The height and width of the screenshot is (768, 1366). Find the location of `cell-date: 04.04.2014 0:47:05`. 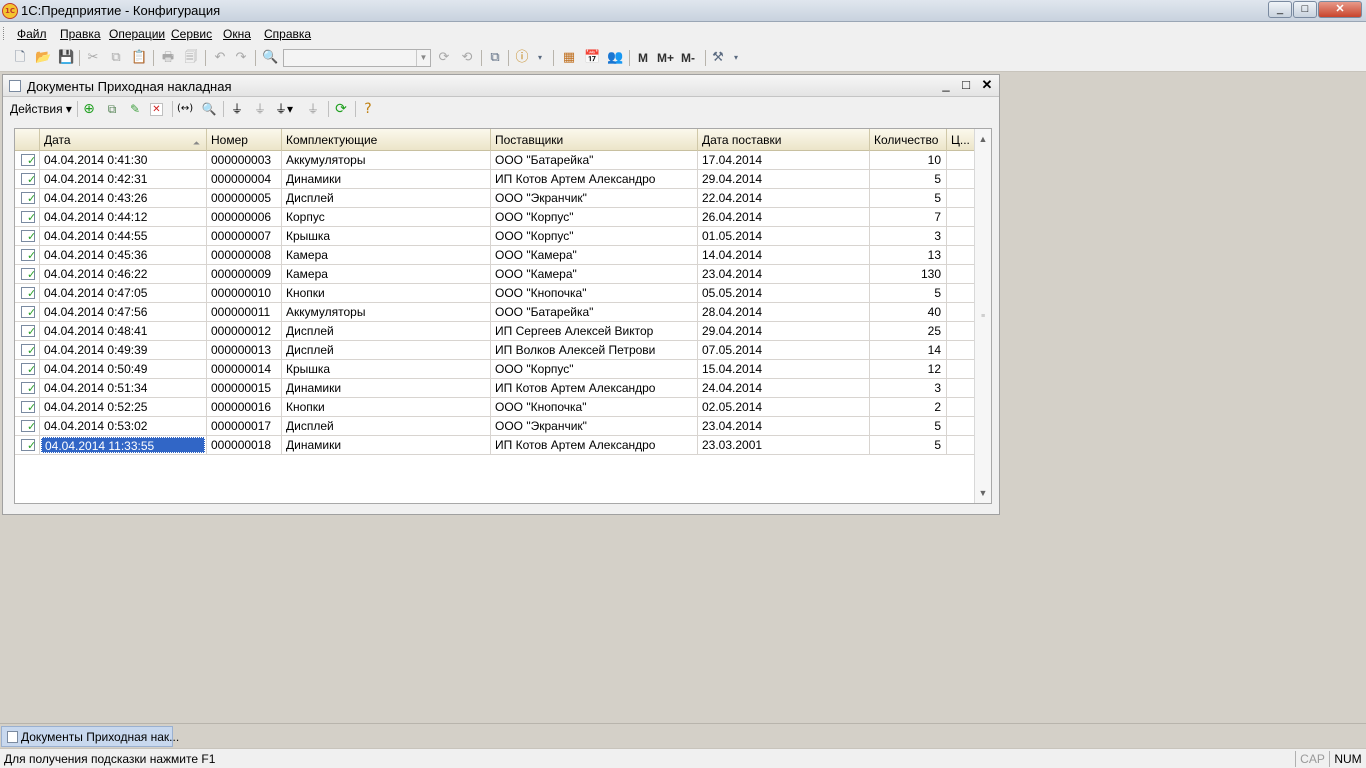

cell-date: 04.04.2014 0:47:05 is located at coordinates (123, 293).